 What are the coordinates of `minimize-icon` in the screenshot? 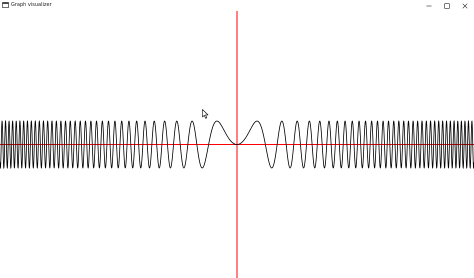 It's located at (429, 5).